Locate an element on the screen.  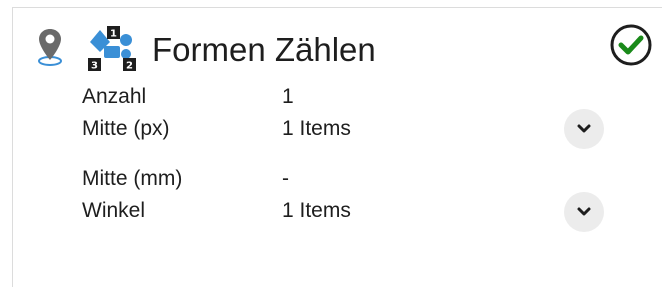
row-value-mitte-mm: - is located at coordinates (285, 178).